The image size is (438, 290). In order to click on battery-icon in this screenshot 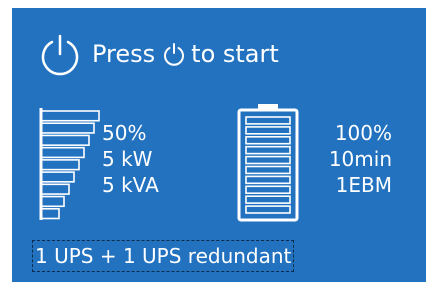, I will do `click(268, 163)`.